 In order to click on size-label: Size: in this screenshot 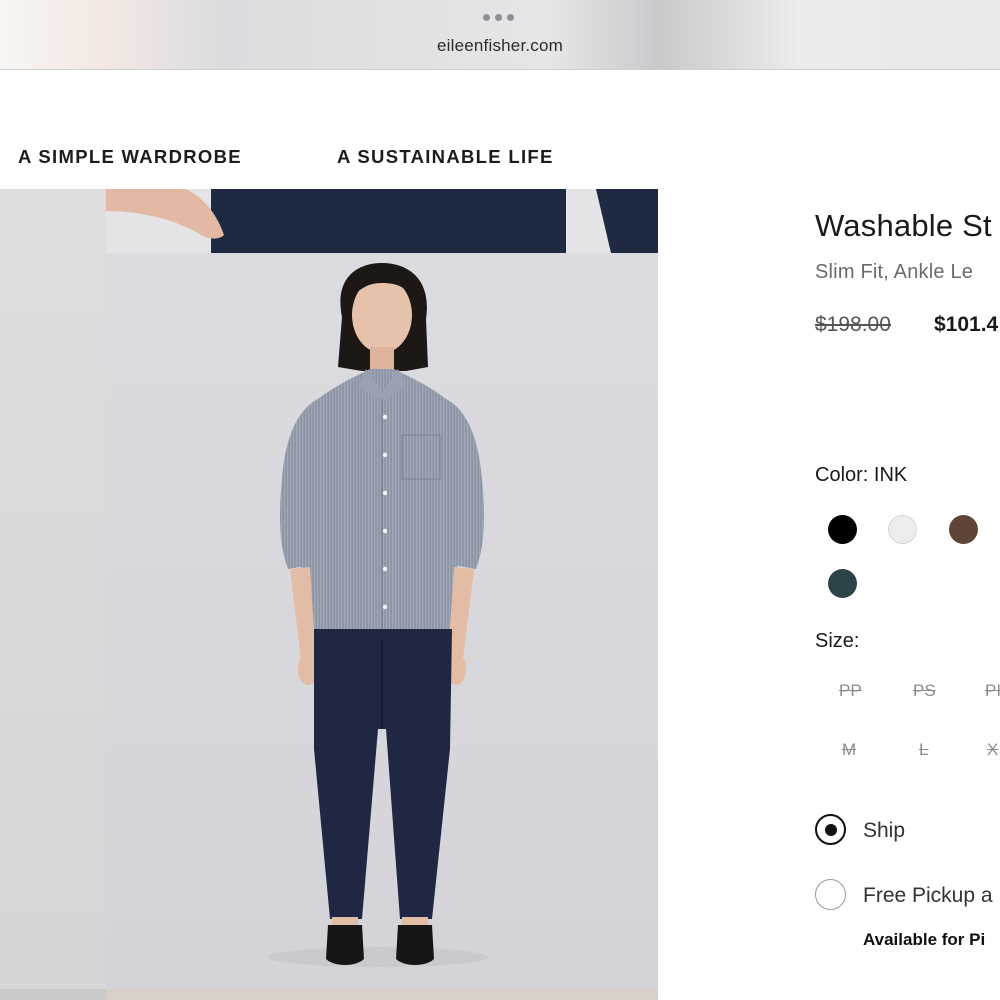, I will do `click(837, 641)`.